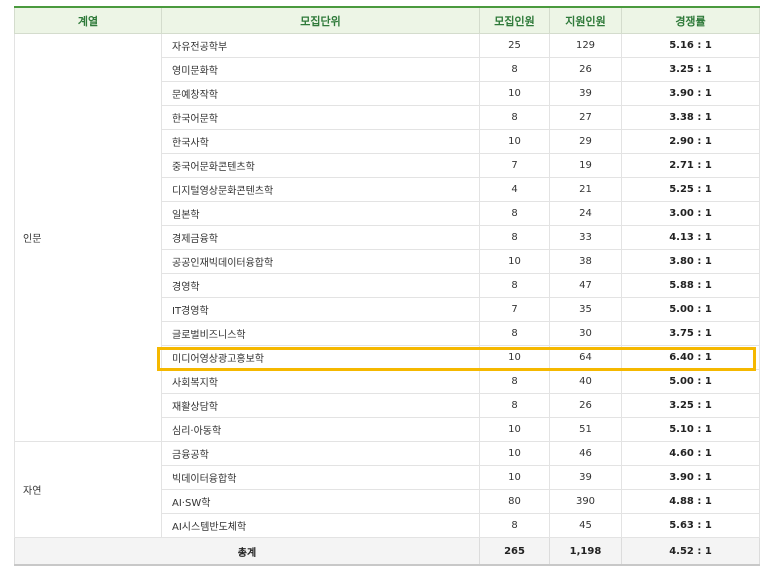 This screenshot has width=773, height=578. I want to click on applicants-cell: 21, so click(585, 189).